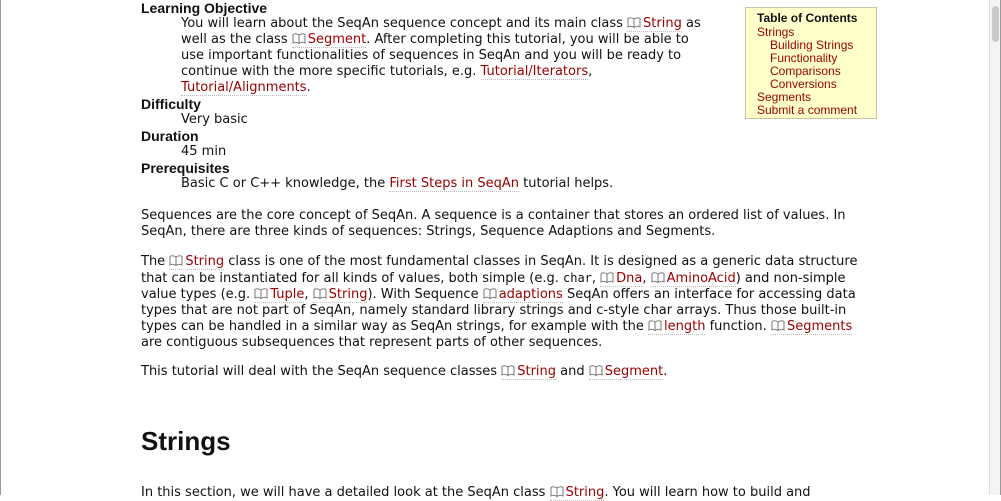 This screenshot has width=1001, height=501. I want to click on duration-value: 45 min, so click(204, 151).